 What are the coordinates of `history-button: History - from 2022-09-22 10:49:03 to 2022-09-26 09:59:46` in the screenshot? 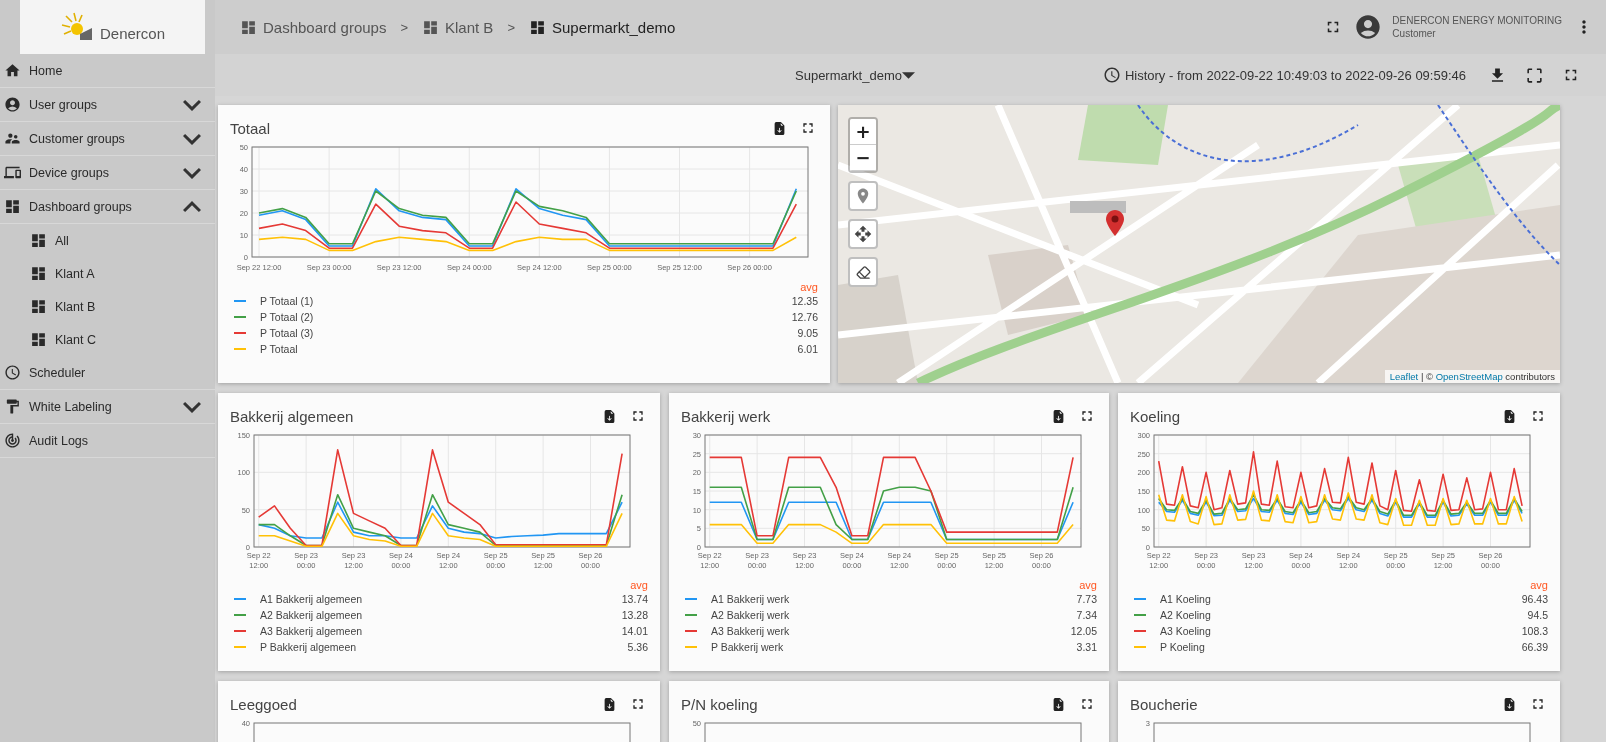 It's located at (1284, 75).